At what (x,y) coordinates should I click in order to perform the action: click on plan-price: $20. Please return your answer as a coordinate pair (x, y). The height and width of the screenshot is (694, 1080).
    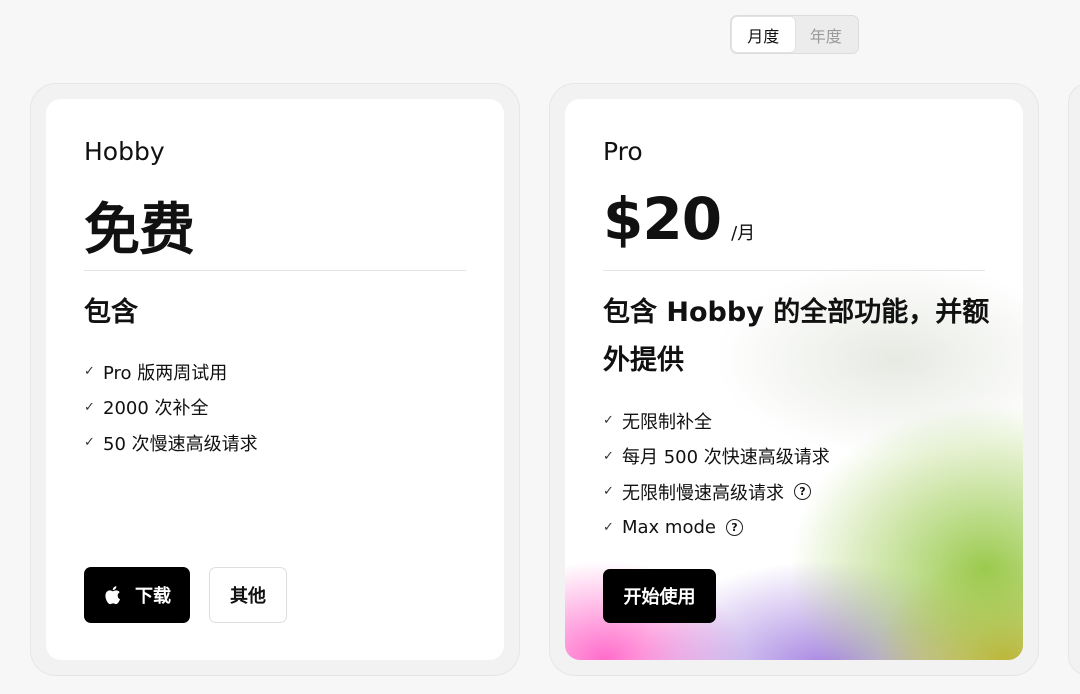
    Looking at the image, I should click on (662, 219).